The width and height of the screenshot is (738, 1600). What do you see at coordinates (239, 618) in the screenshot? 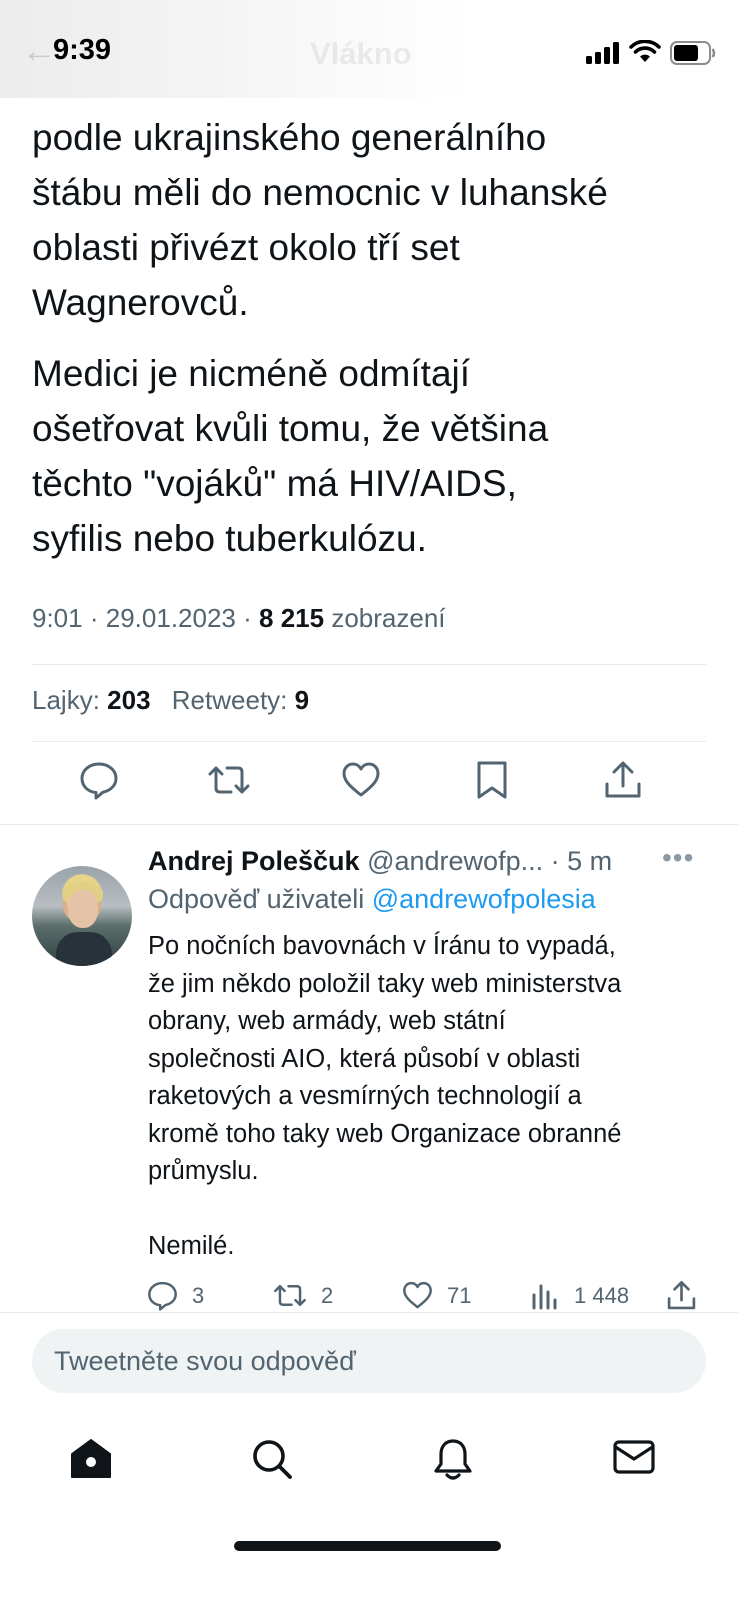
I see `tweet-meta: 9:01 · 29.01.2023 · 8 215 zobrazení` at bounding box center [239, 618].